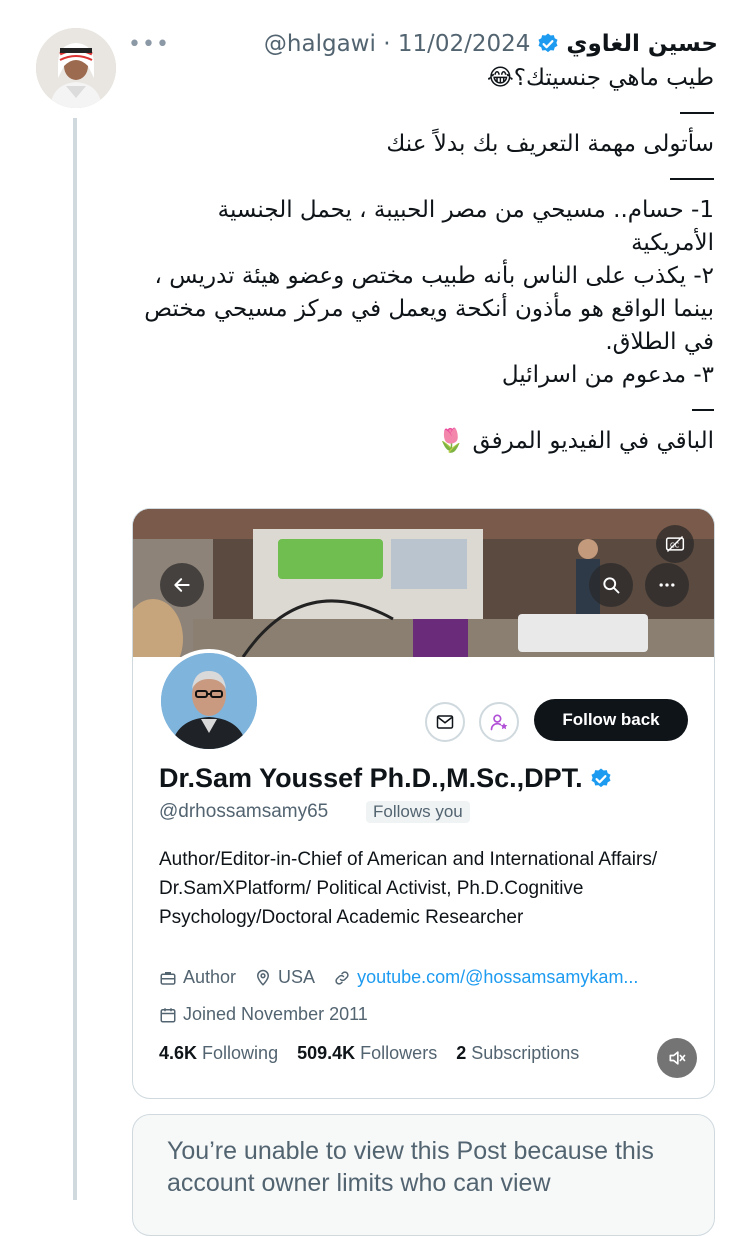 This screenshot has height=1236, width=749. Describe the element at coordinates (611, 720) in the screenshot. I see `follow-back-button: Follow back` at that location.